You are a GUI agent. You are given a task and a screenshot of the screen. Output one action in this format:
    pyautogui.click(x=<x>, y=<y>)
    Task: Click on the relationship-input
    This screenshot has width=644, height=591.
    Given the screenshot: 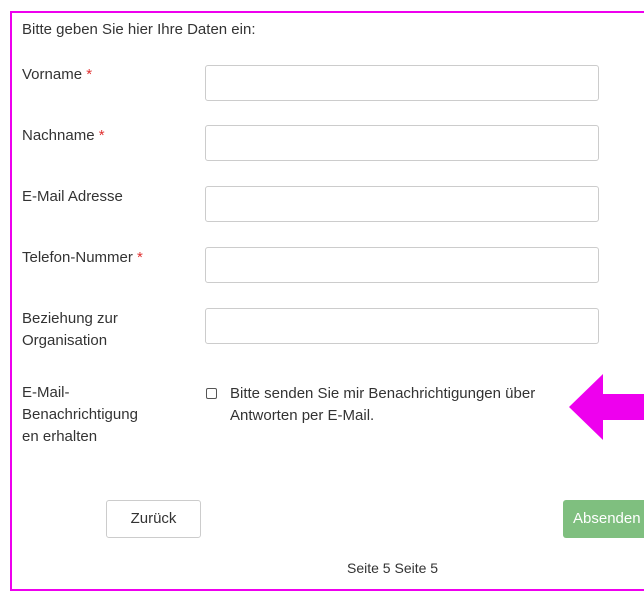 What is the action you would take?
    pyautogui.click(x=402, y=326)
    